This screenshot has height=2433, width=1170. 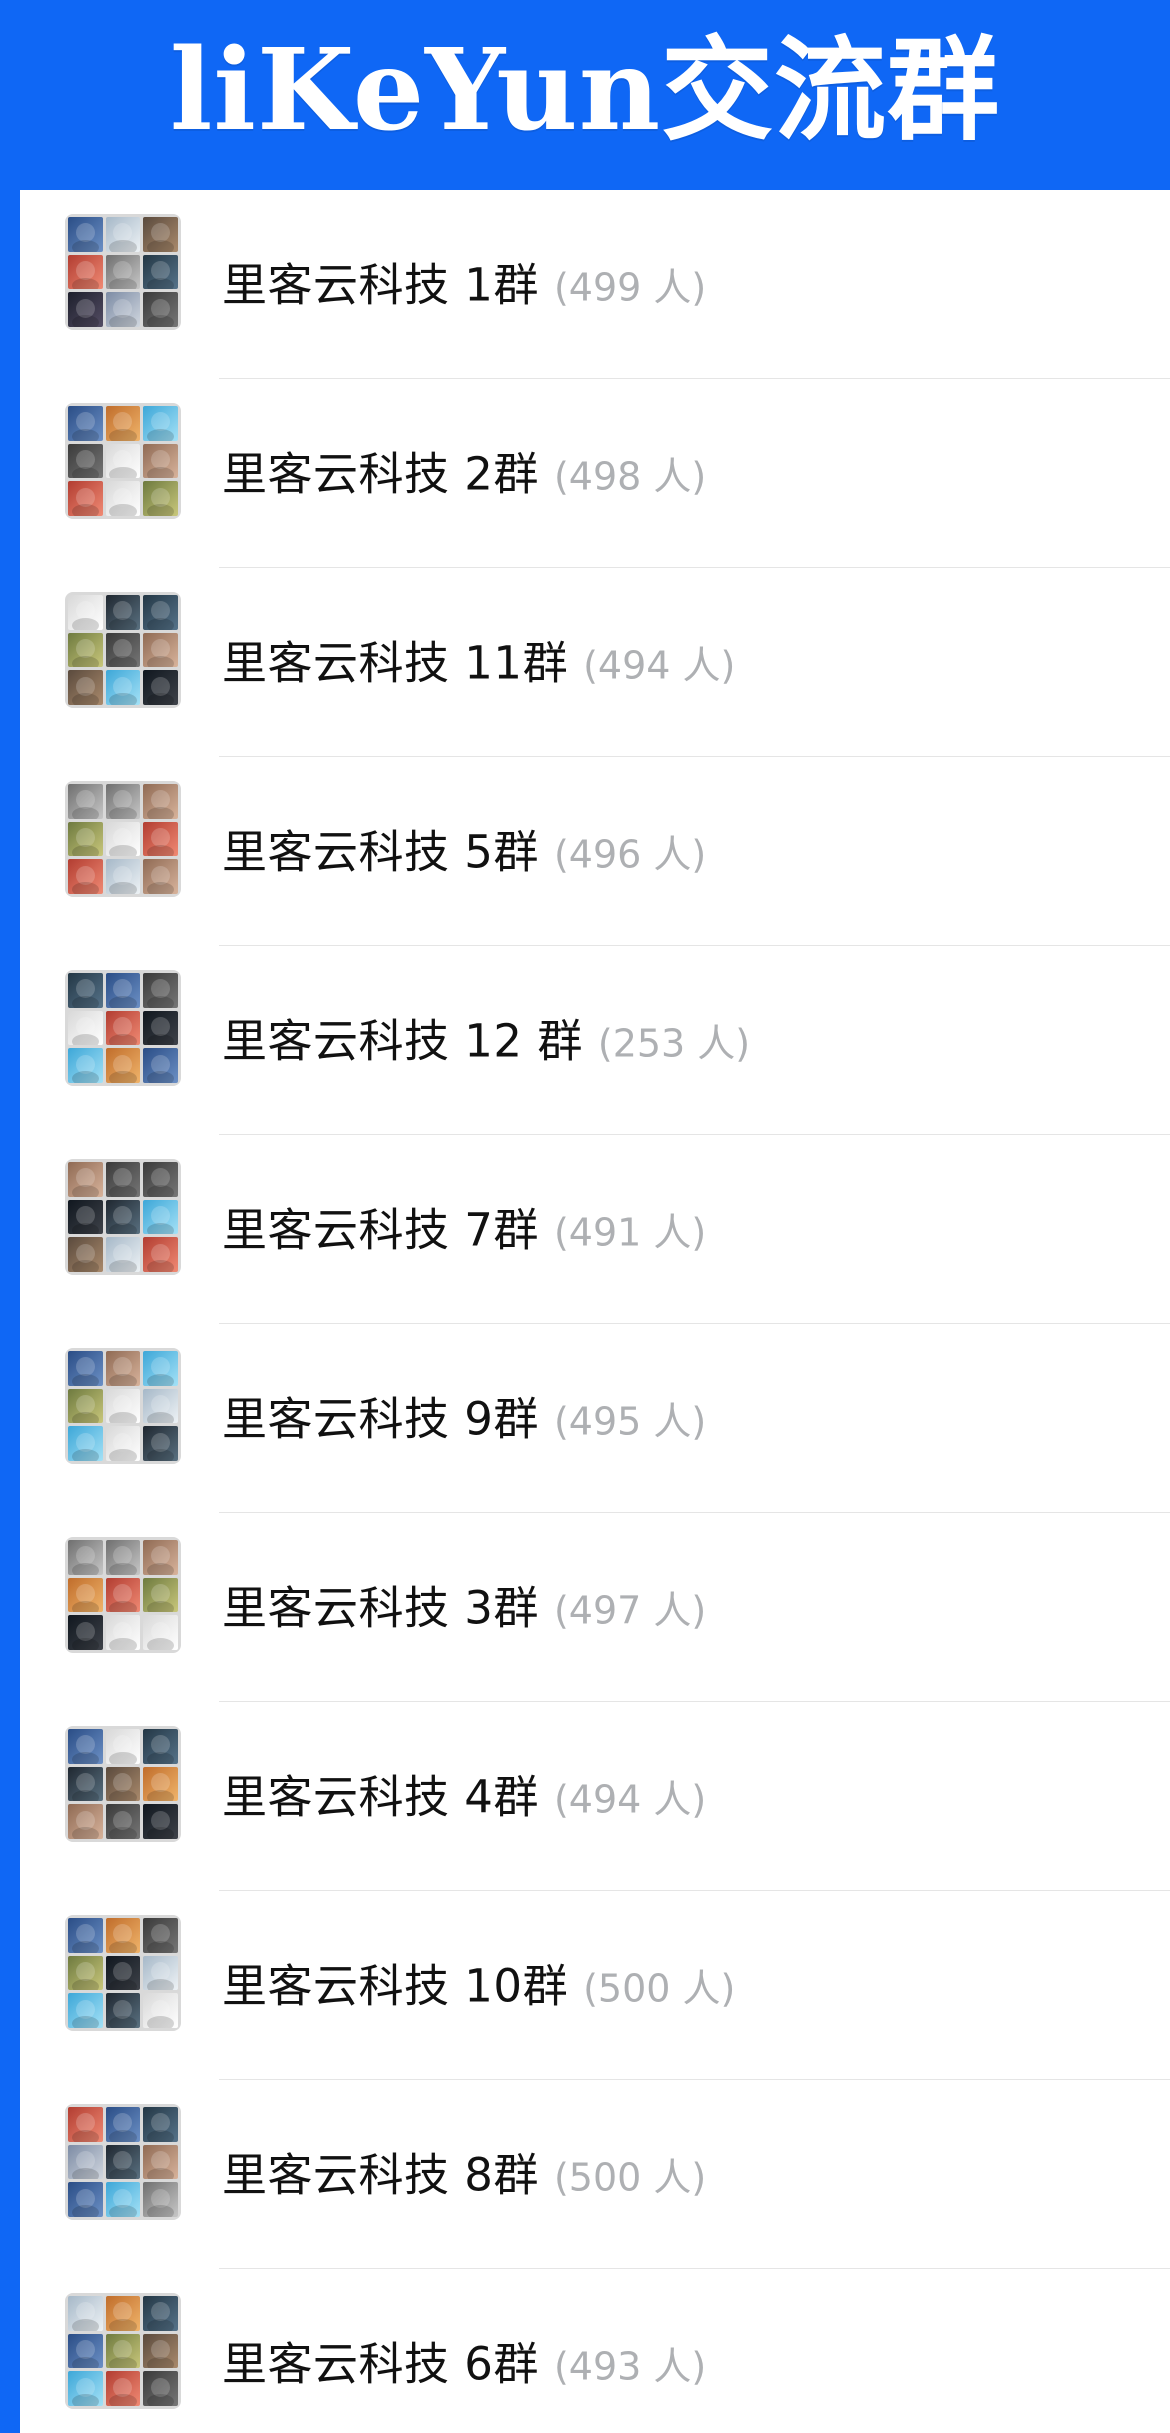 I want to click on group-label: 里客云科技 3群 (497 人), so click(x=464, y=1607).